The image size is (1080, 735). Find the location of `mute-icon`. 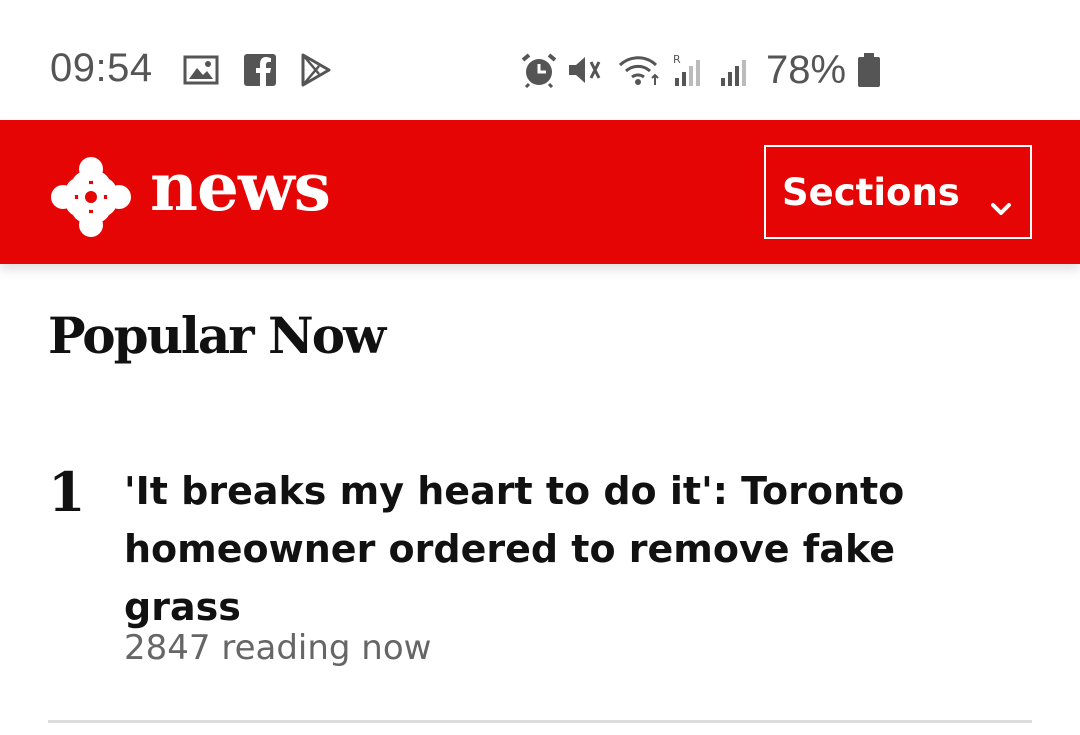

mute-icon is located at coordinates (586, 70).